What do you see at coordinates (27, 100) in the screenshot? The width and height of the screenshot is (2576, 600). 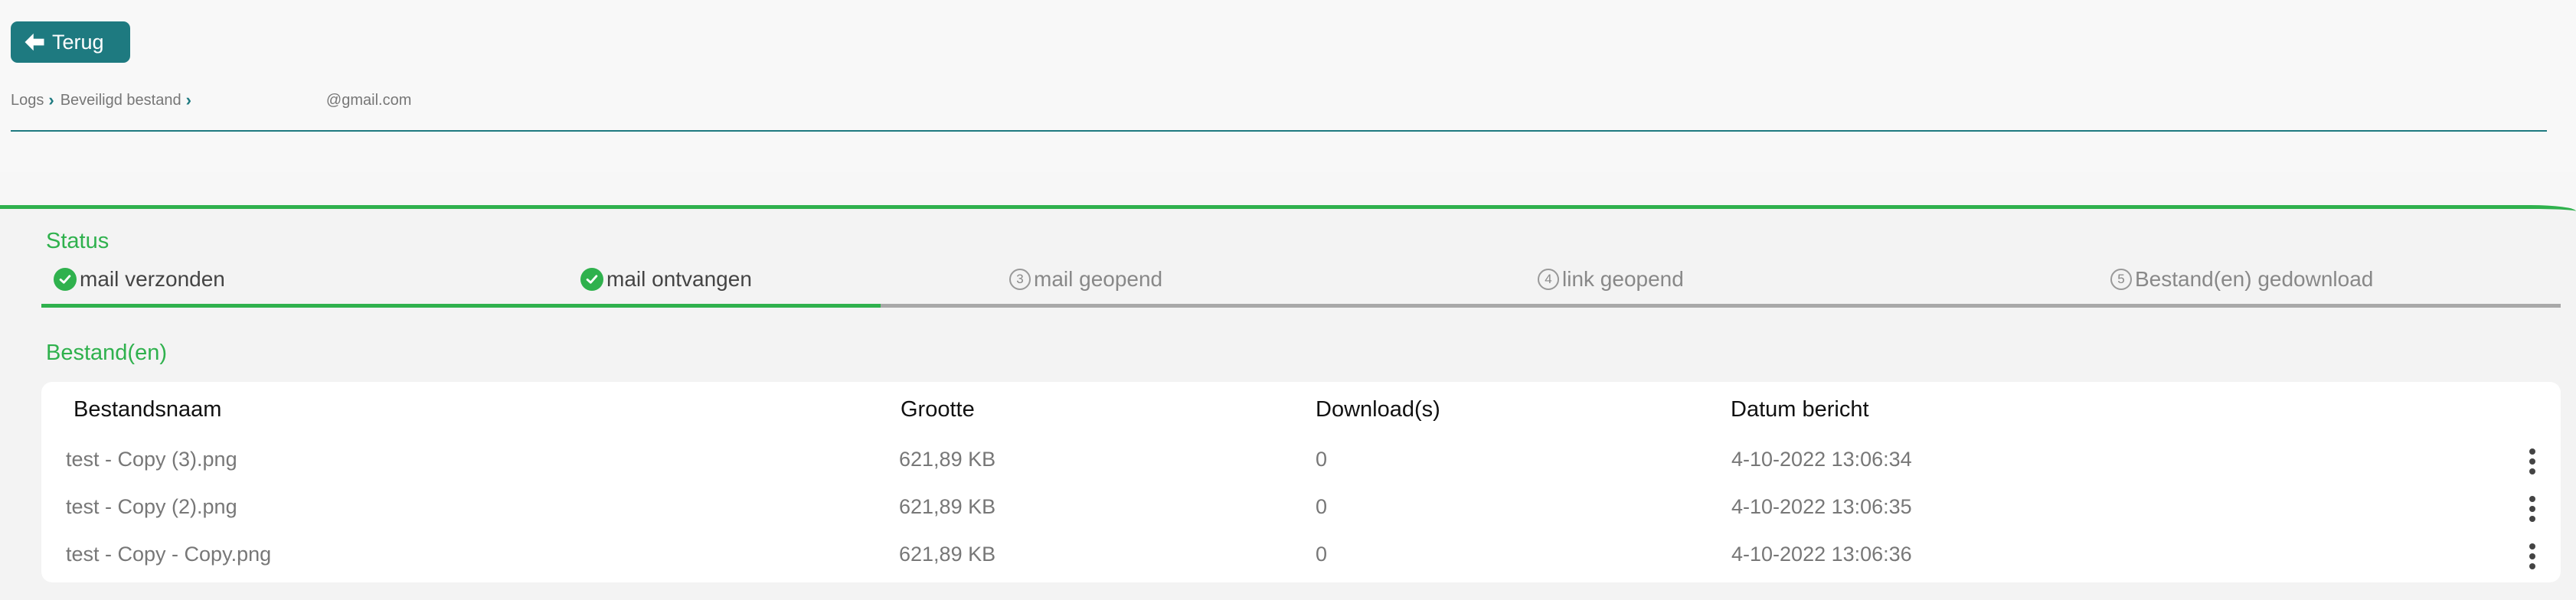 I see `breadcrumb-logs: Logs` at bounding box center [27, 100].